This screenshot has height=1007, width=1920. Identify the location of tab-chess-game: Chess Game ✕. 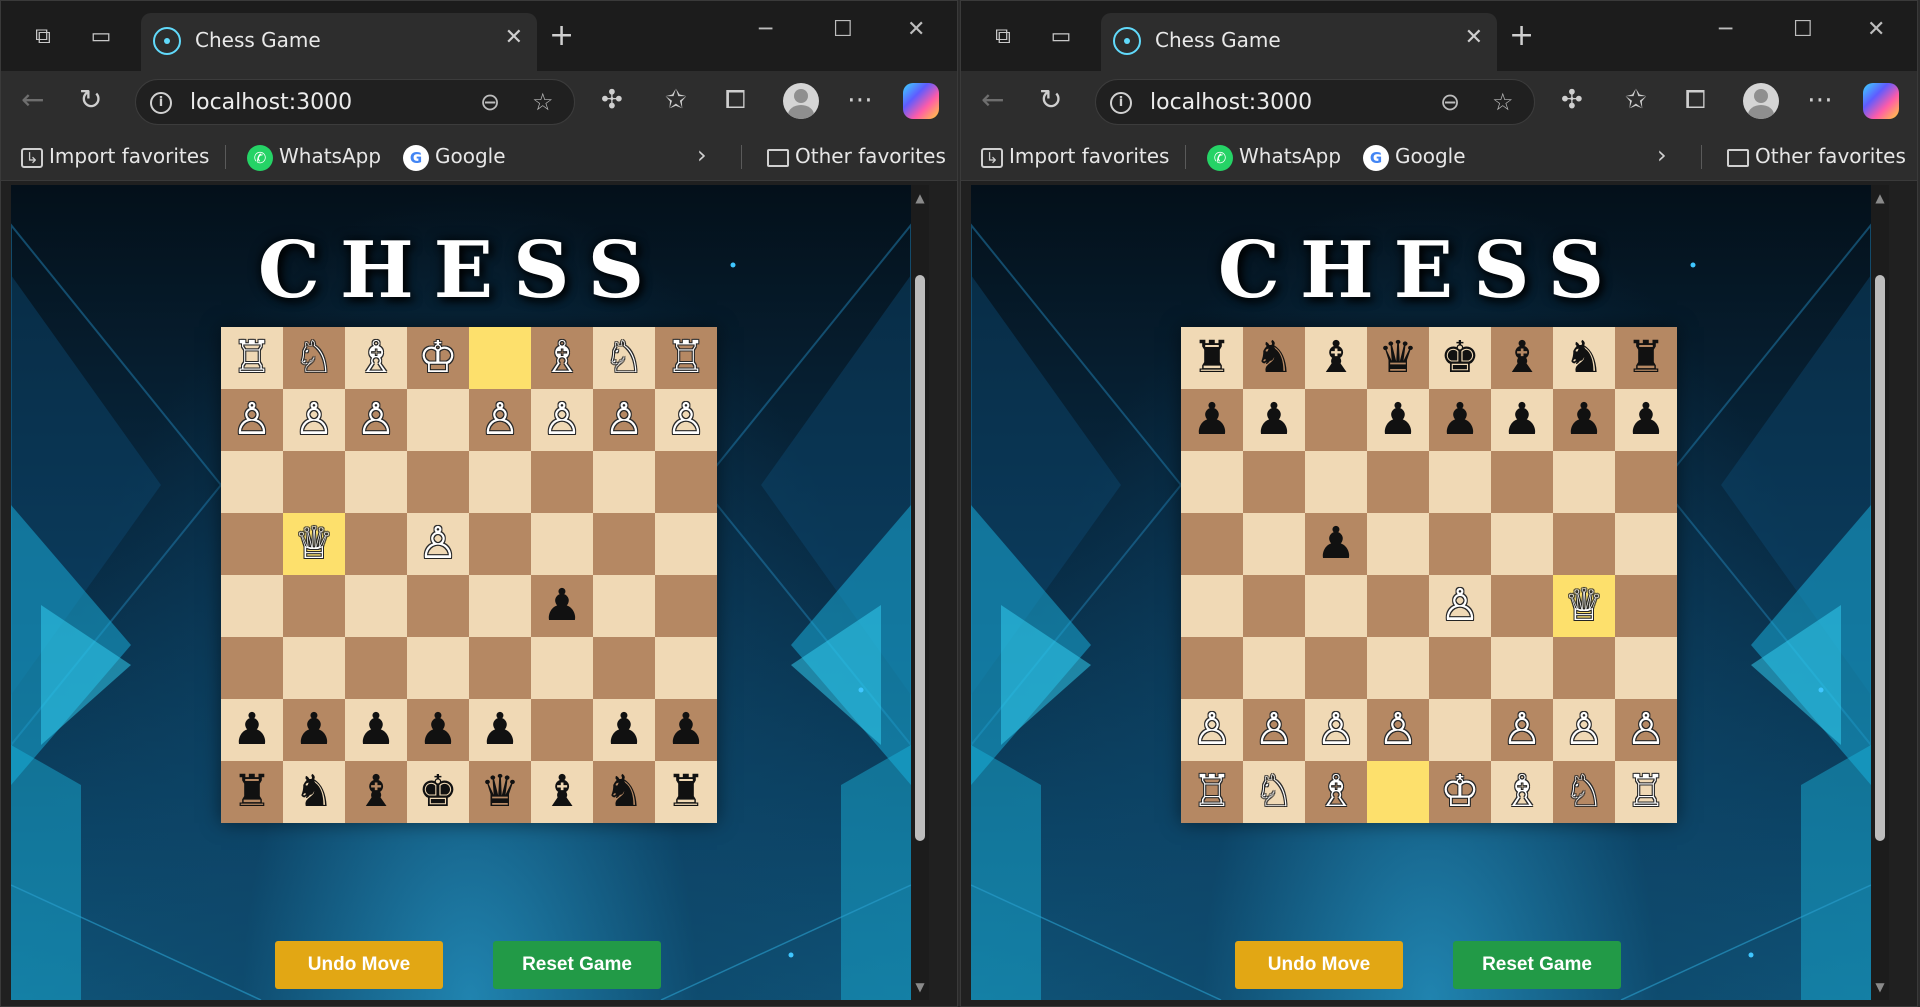
(1299, 42).